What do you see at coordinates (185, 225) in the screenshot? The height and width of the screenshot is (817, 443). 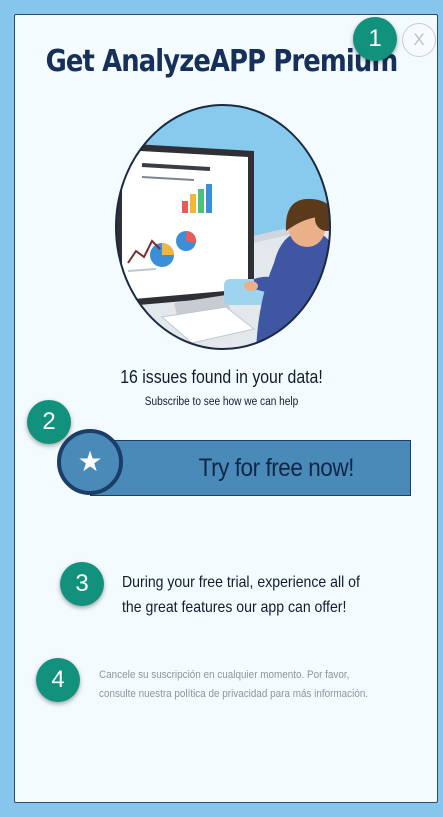 I see `monitor-screen` at bounding box center [185, 225].